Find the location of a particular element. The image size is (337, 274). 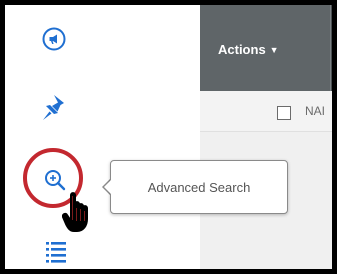

list-icon is located at coordinates (56, 254).